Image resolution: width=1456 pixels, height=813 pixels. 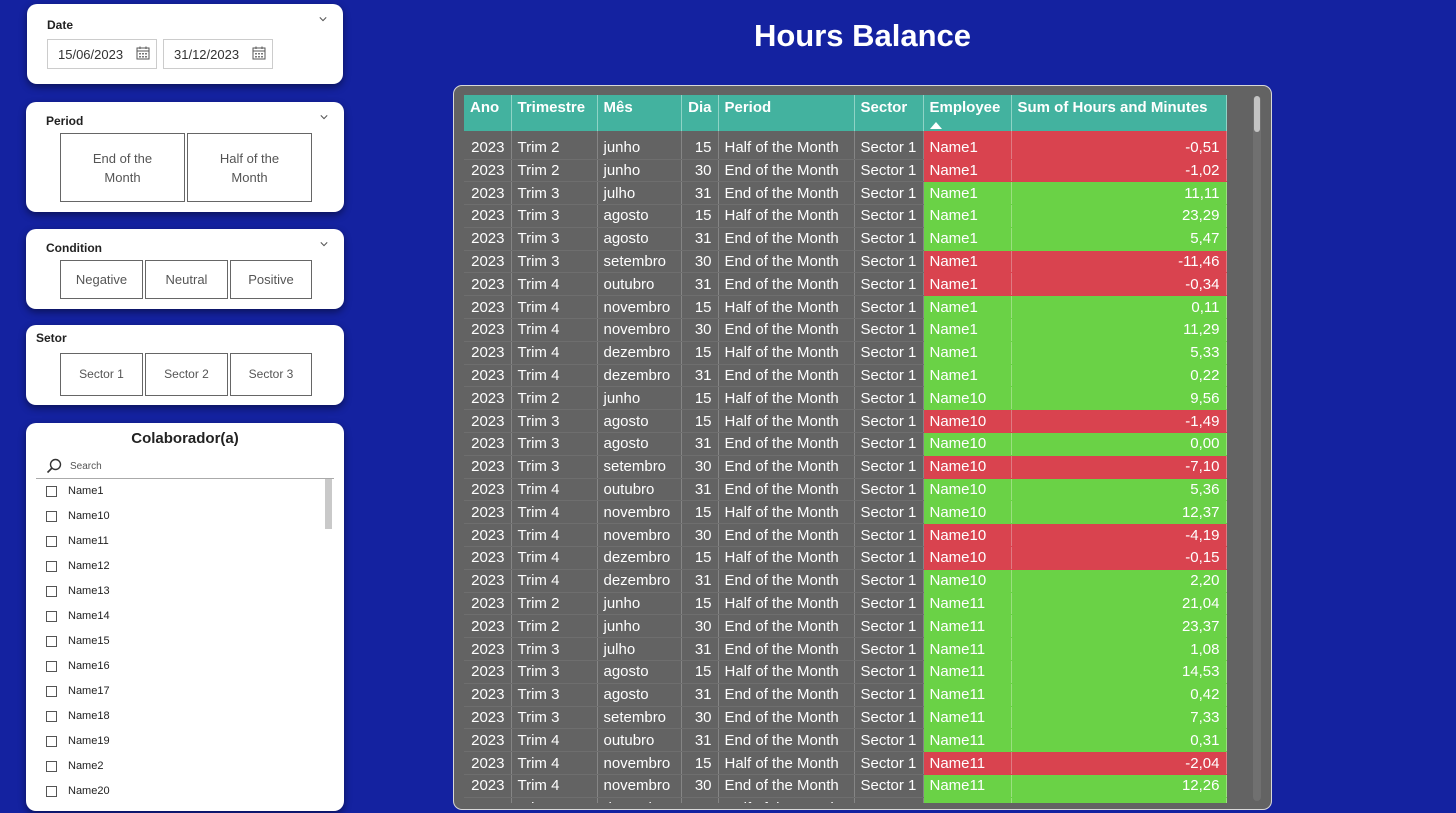 I want to click on table-cell: Trim 3, so click(x=554, y=239).